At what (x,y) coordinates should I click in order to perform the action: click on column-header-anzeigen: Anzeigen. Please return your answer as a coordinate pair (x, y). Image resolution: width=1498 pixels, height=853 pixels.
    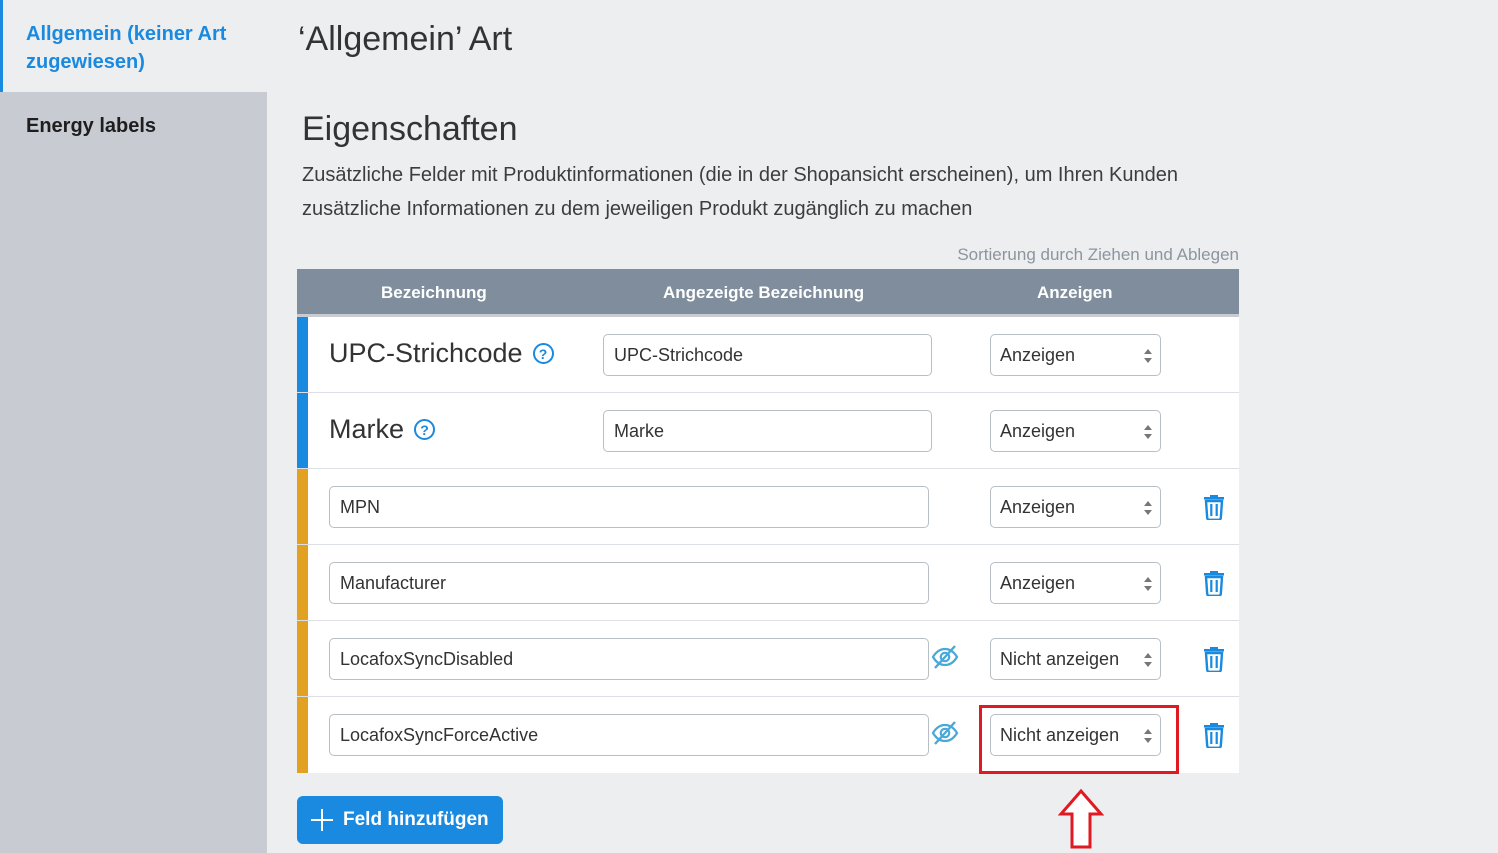
    Looking at the image, I should click on (1075, 292).